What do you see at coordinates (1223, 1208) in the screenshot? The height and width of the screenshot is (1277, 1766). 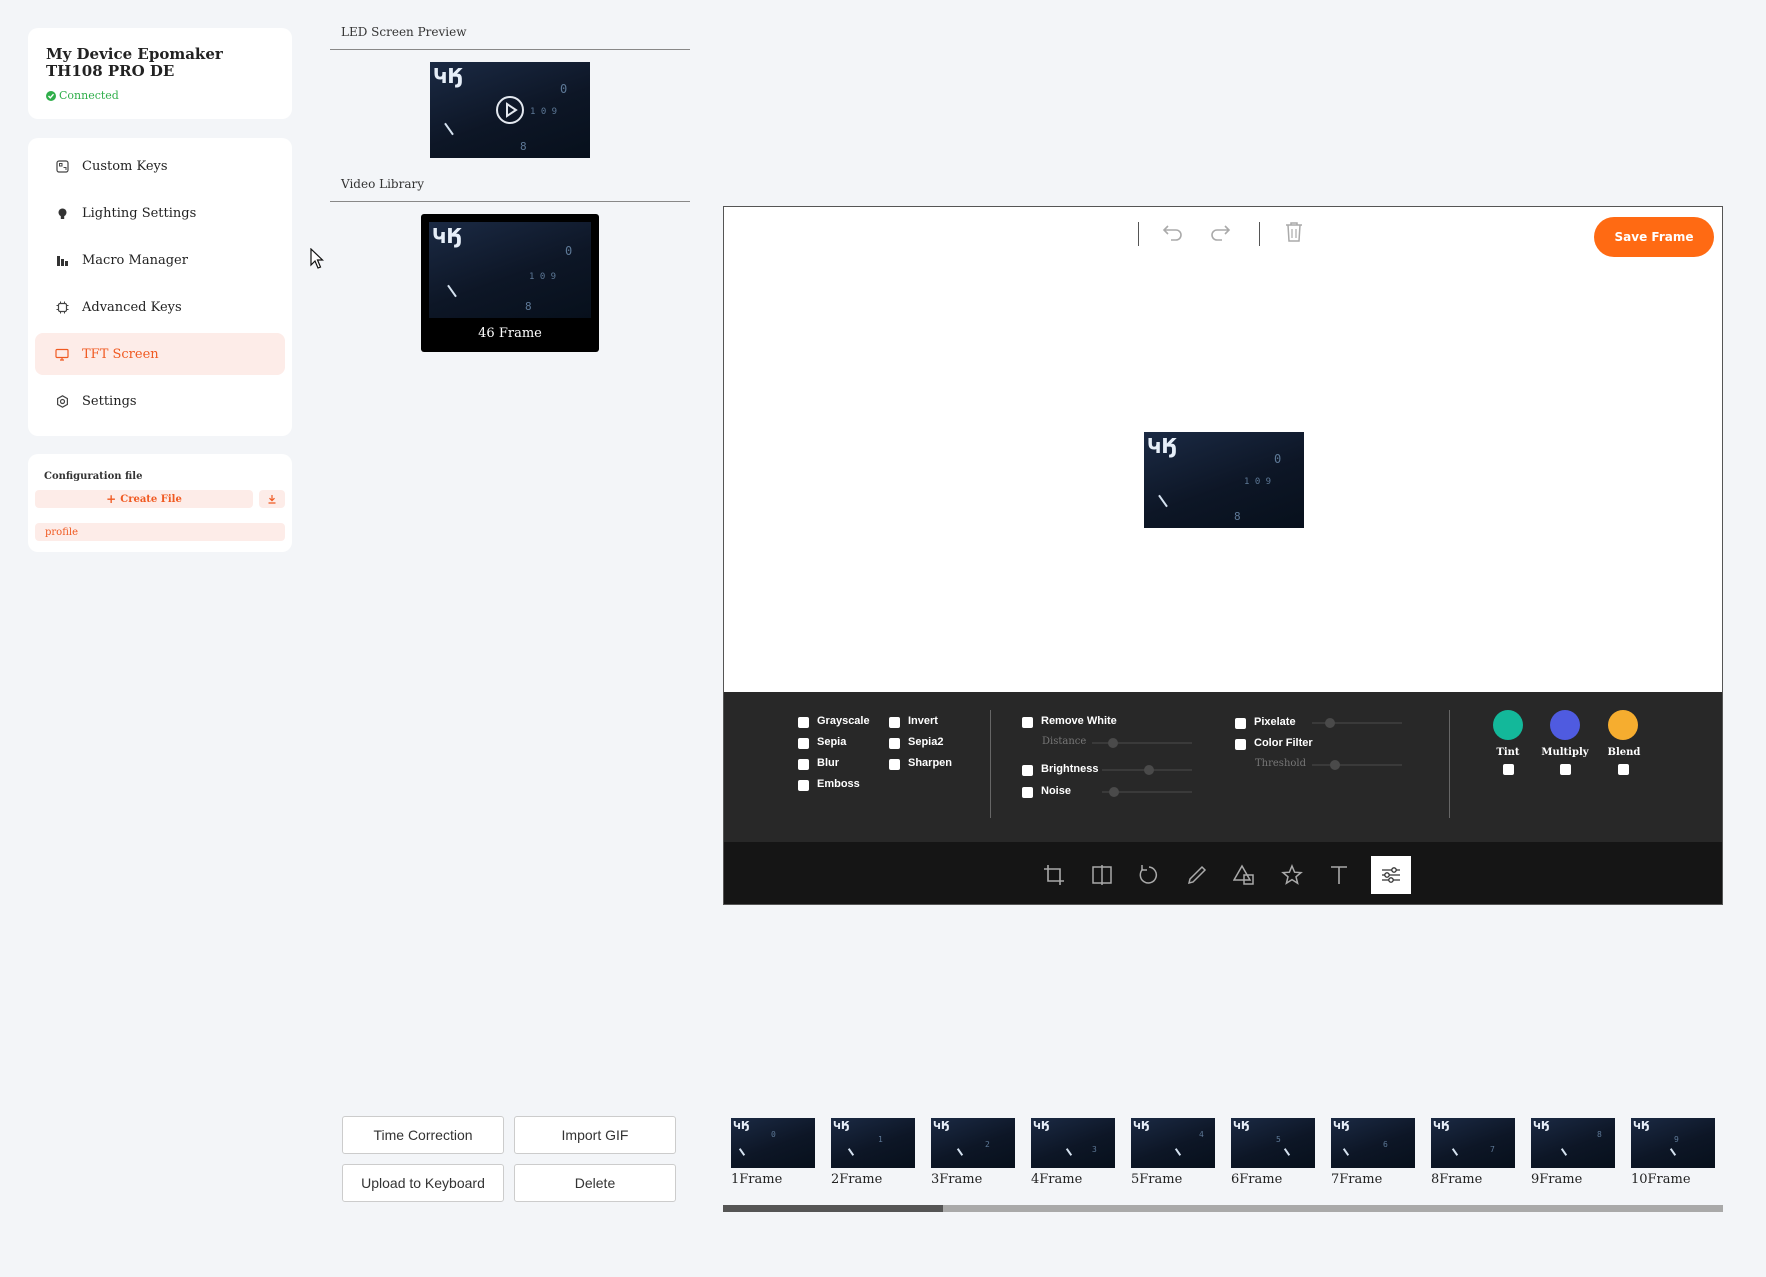 I see `frame-strip-scrollbar` at bounding box center [1223, 1208].